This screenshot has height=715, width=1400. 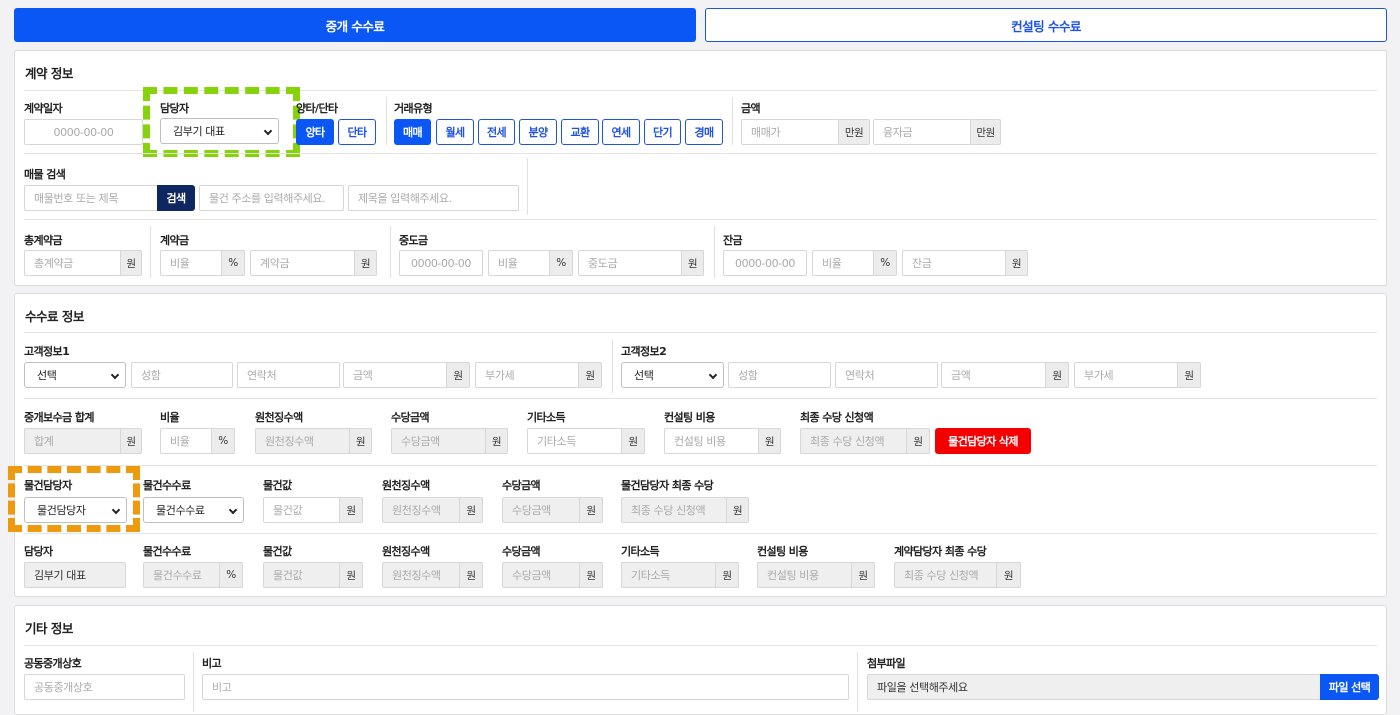 I want to click on mgr-other-income-input: 기타소득, so click(x=668, y=575).